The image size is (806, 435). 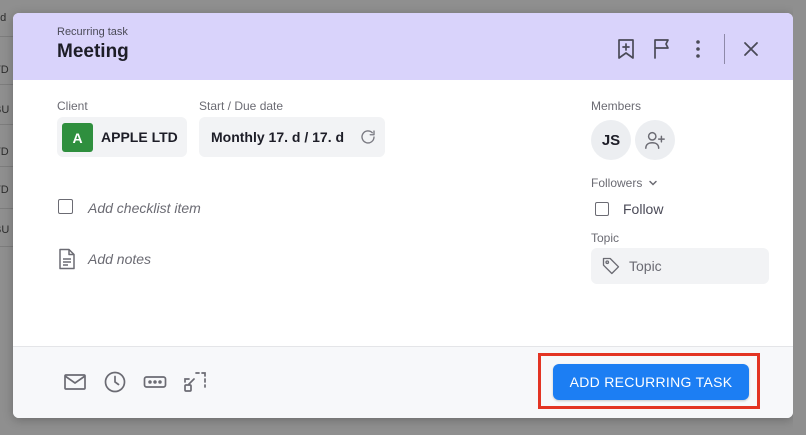 I want to click on followers-toggle: Followers, so click(x=624, y=183).